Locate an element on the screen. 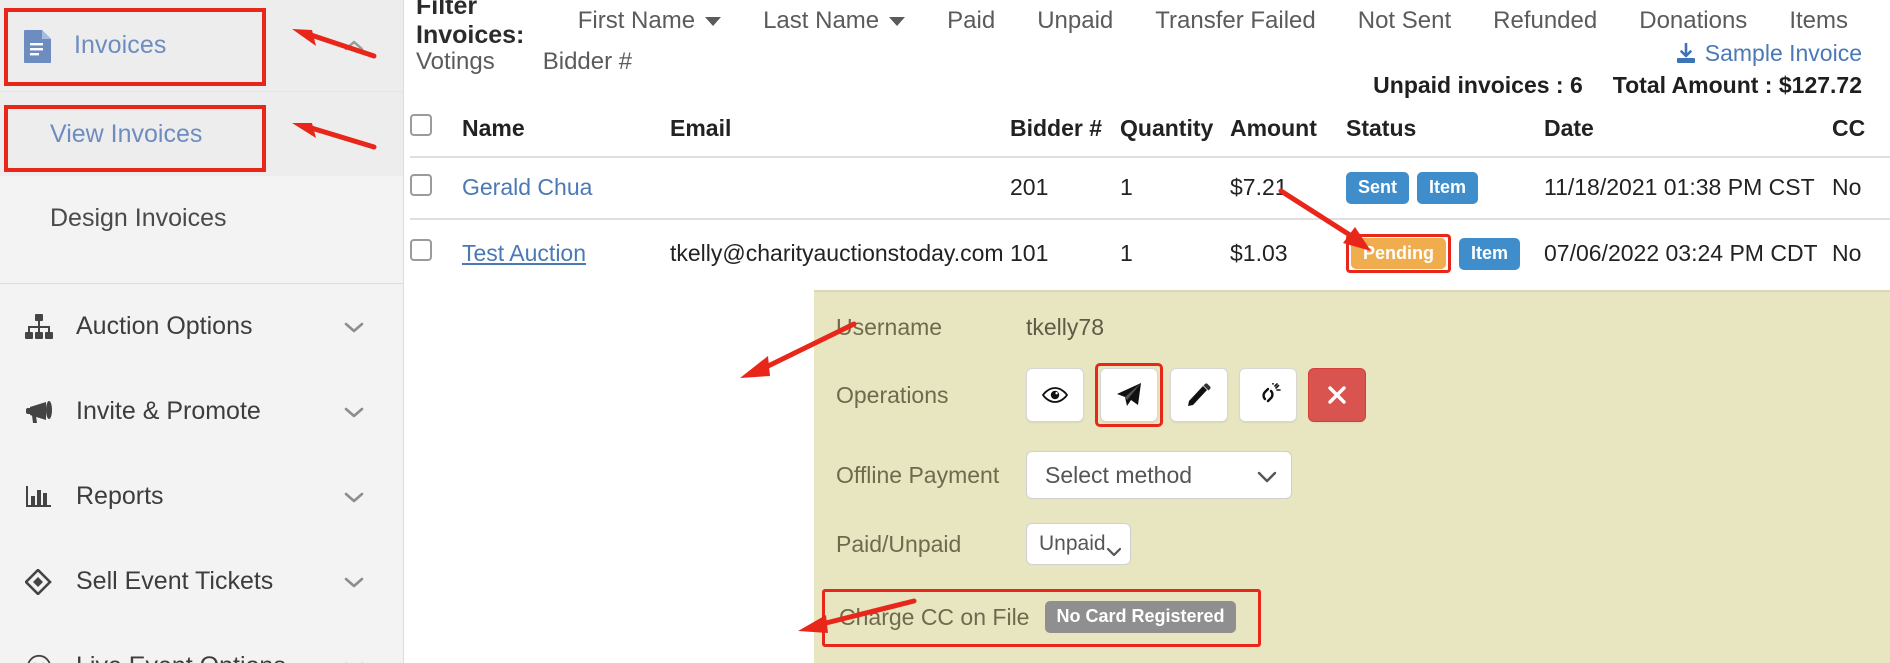 Image resolution: width=1890 pixels, height=663 pixels. col-header-bidder: Bidder # is located at coordinates (1065, 131).